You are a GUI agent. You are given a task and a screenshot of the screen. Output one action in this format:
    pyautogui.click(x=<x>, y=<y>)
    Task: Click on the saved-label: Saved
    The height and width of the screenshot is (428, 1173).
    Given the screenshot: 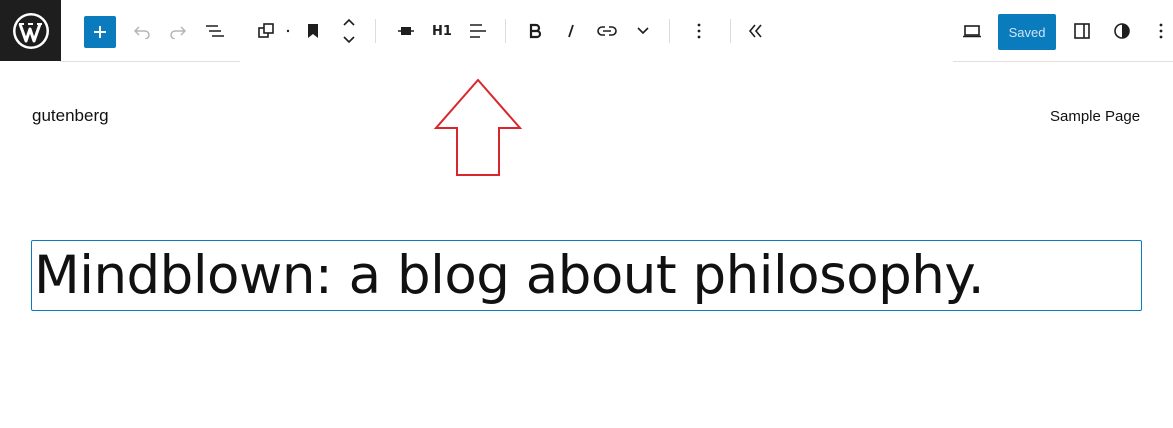 What is the action you would take?
    pyautogui.click(x=1027, y=32)
    